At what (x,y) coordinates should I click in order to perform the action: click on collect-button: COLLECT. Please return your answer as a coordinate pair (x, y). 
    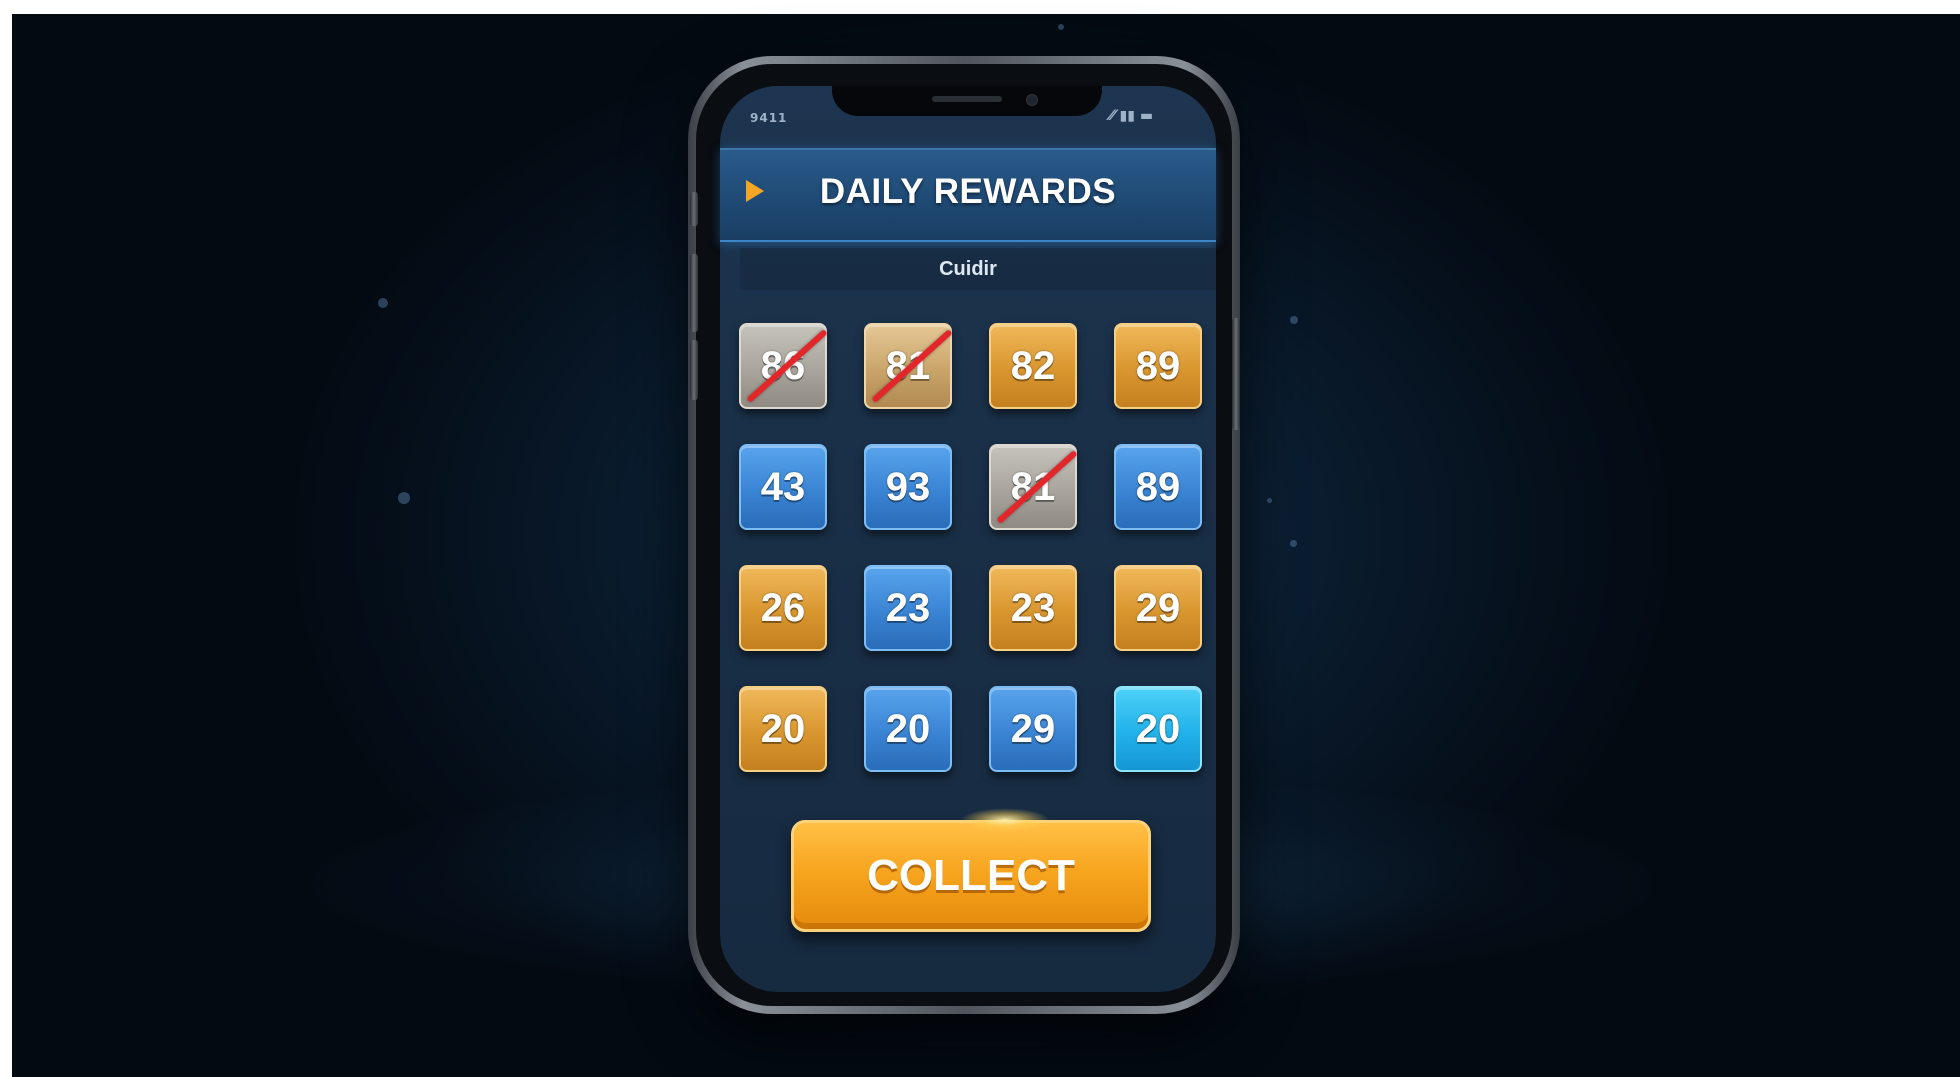
    Looking at the image, I should click on (971, 876).